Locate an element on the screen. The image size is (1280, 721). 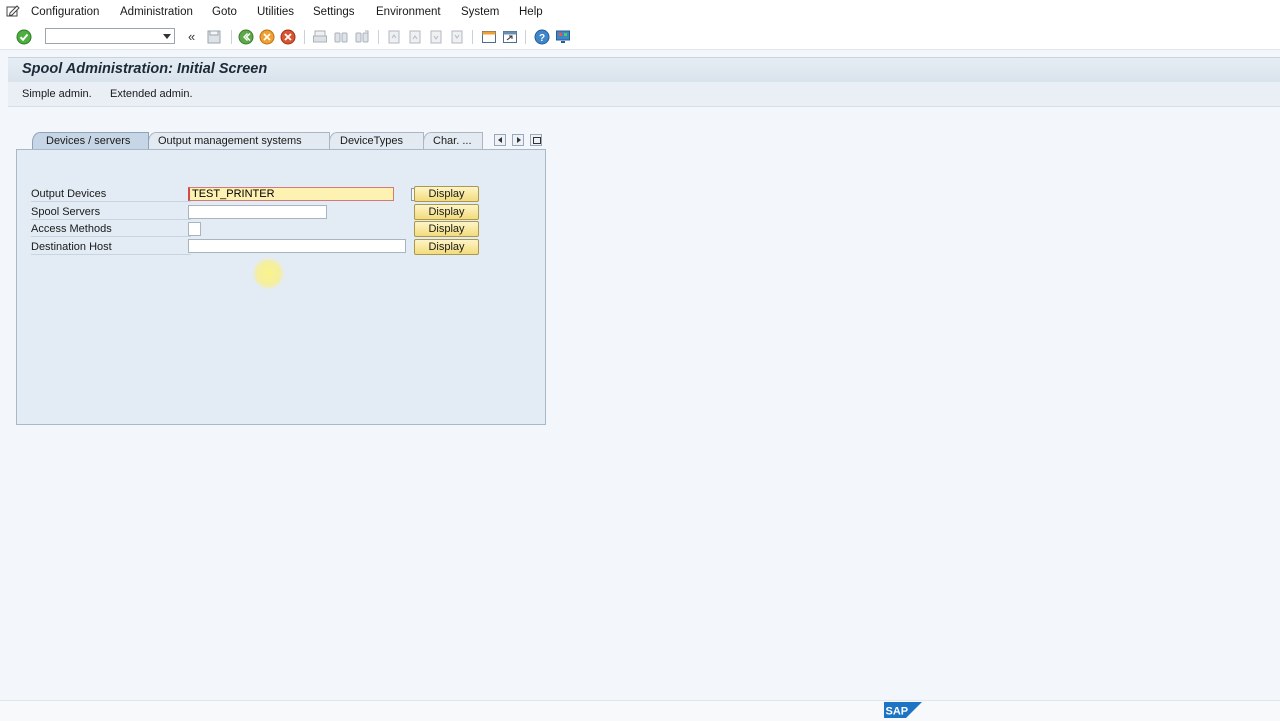
screen-title-bar: Spool Administration: Initial Screen is located at coordinates (644, 70).